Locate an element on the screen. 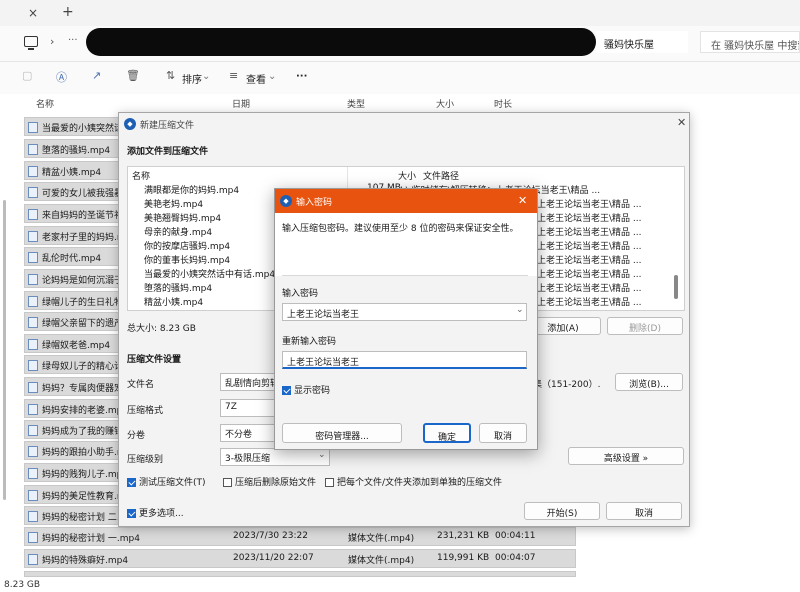 This screenshot has height=592, width=800. breadcrumb-current: 骚妈快乐屋 is located at coordinates (642, 42).